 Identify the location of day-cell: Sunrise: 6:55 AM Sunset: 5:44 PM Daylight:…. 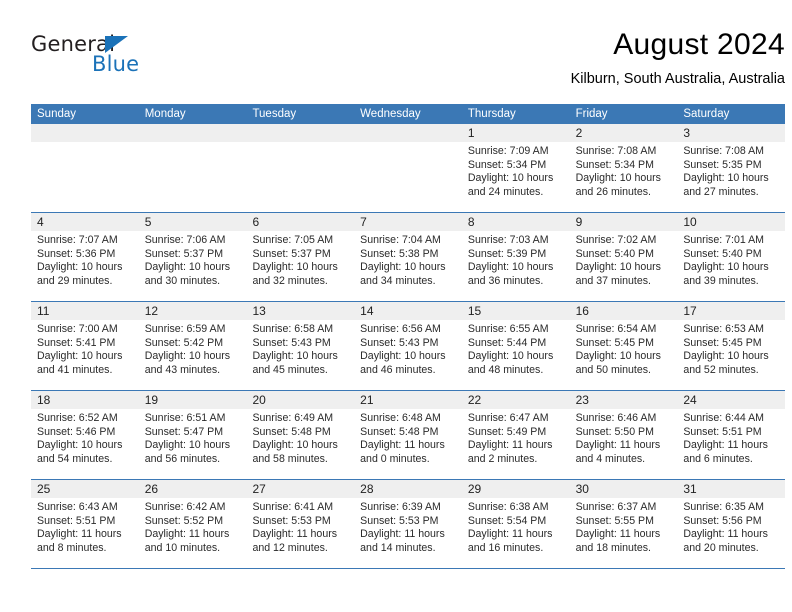
(516, 355).